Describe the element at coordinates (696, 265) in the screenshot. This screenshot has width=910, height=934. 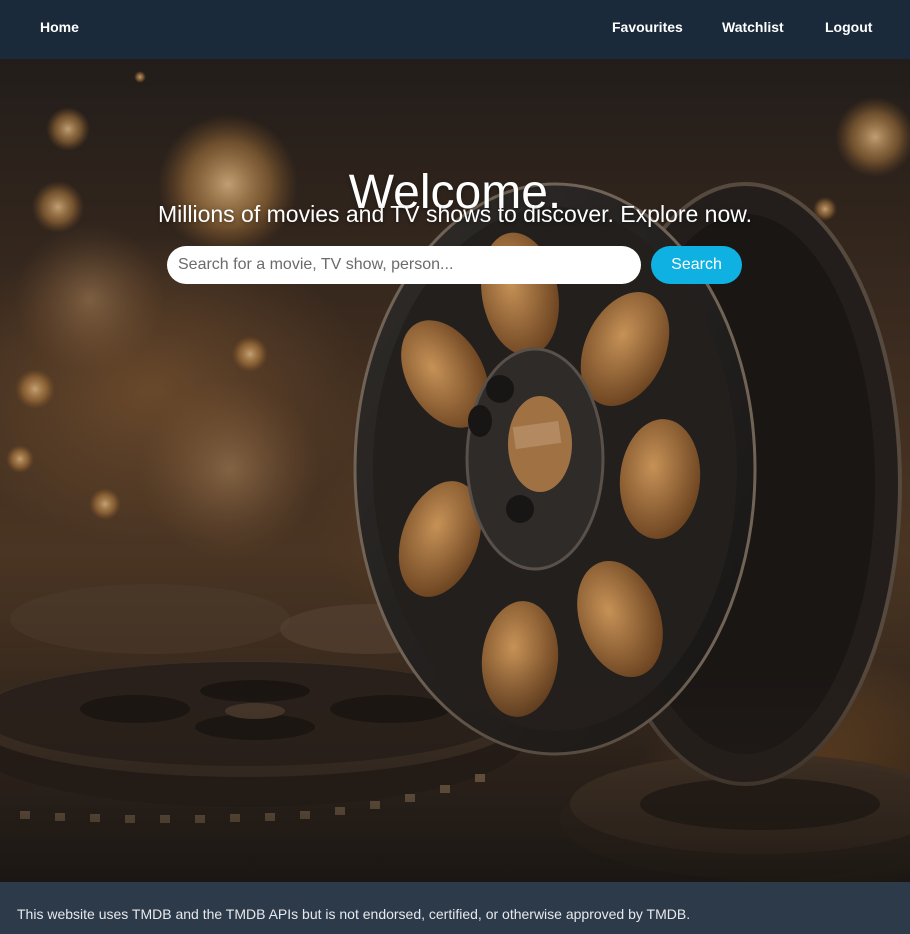
I see `search-button: Search` at that location.